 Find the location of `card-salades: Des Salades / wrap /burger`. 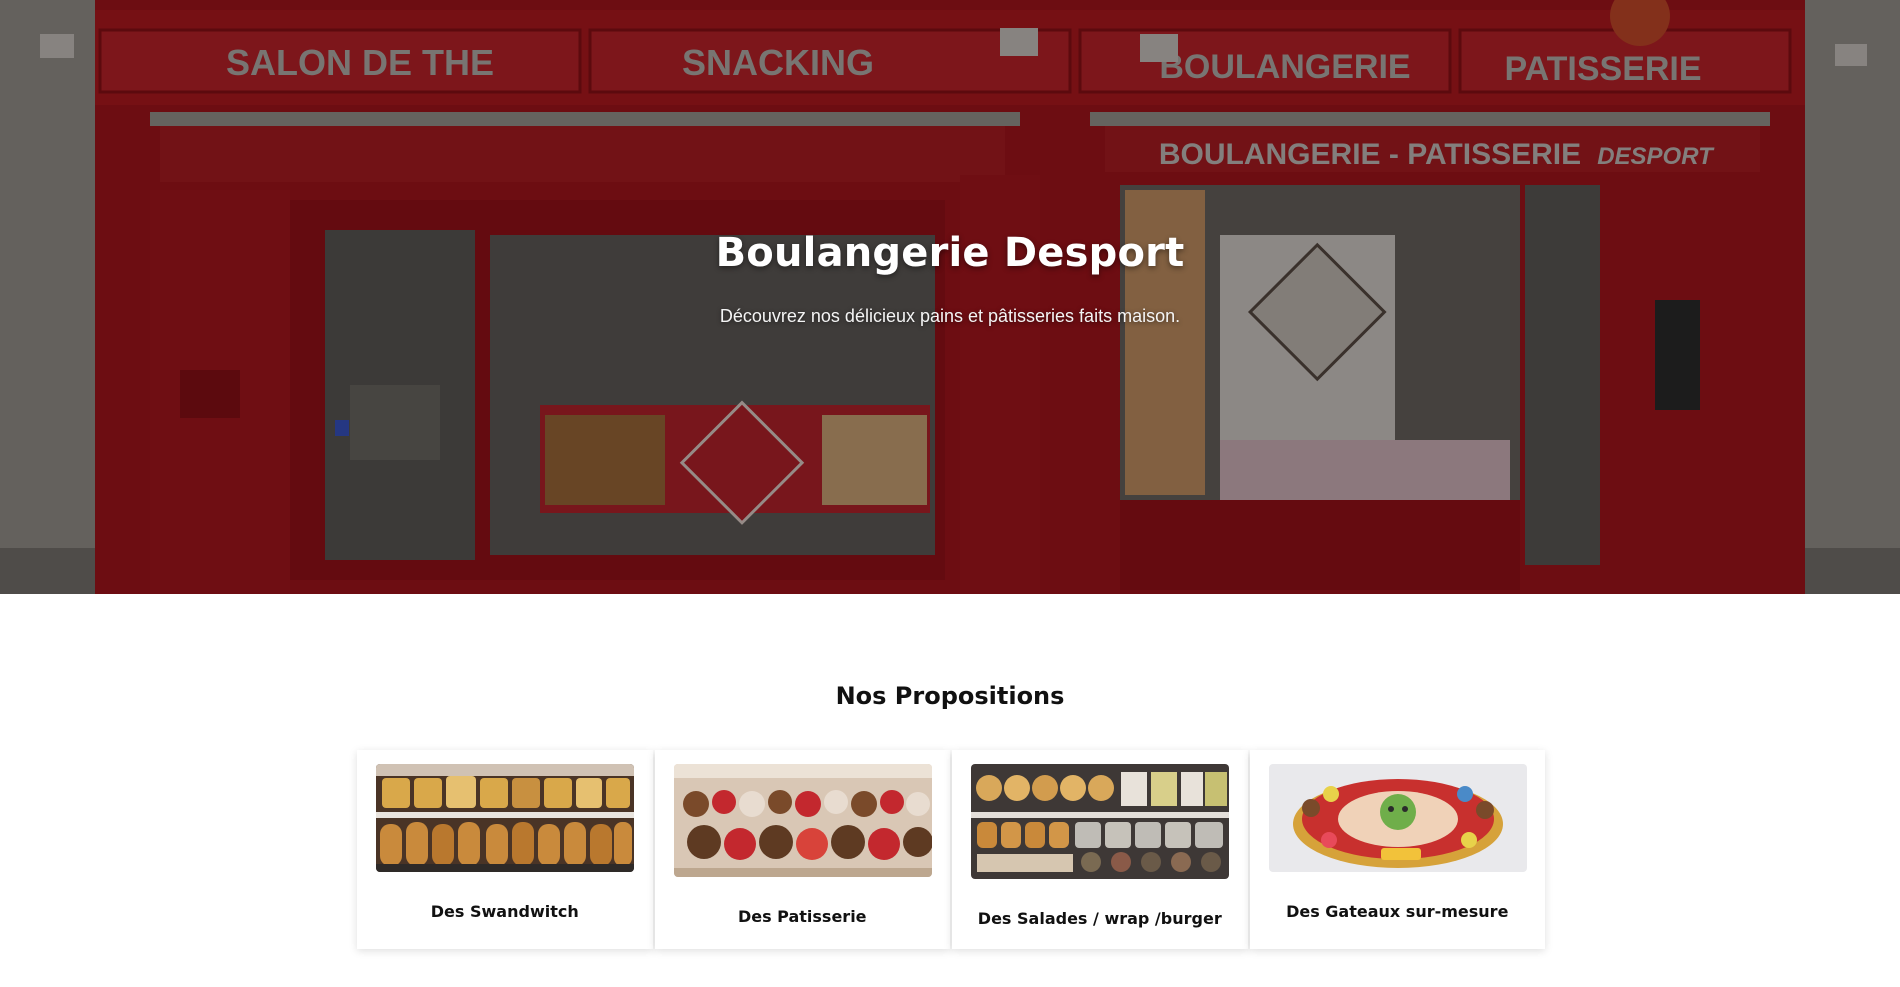

card-salades: Des Salades / wrap /burger is located at coordinates (1100, 849).